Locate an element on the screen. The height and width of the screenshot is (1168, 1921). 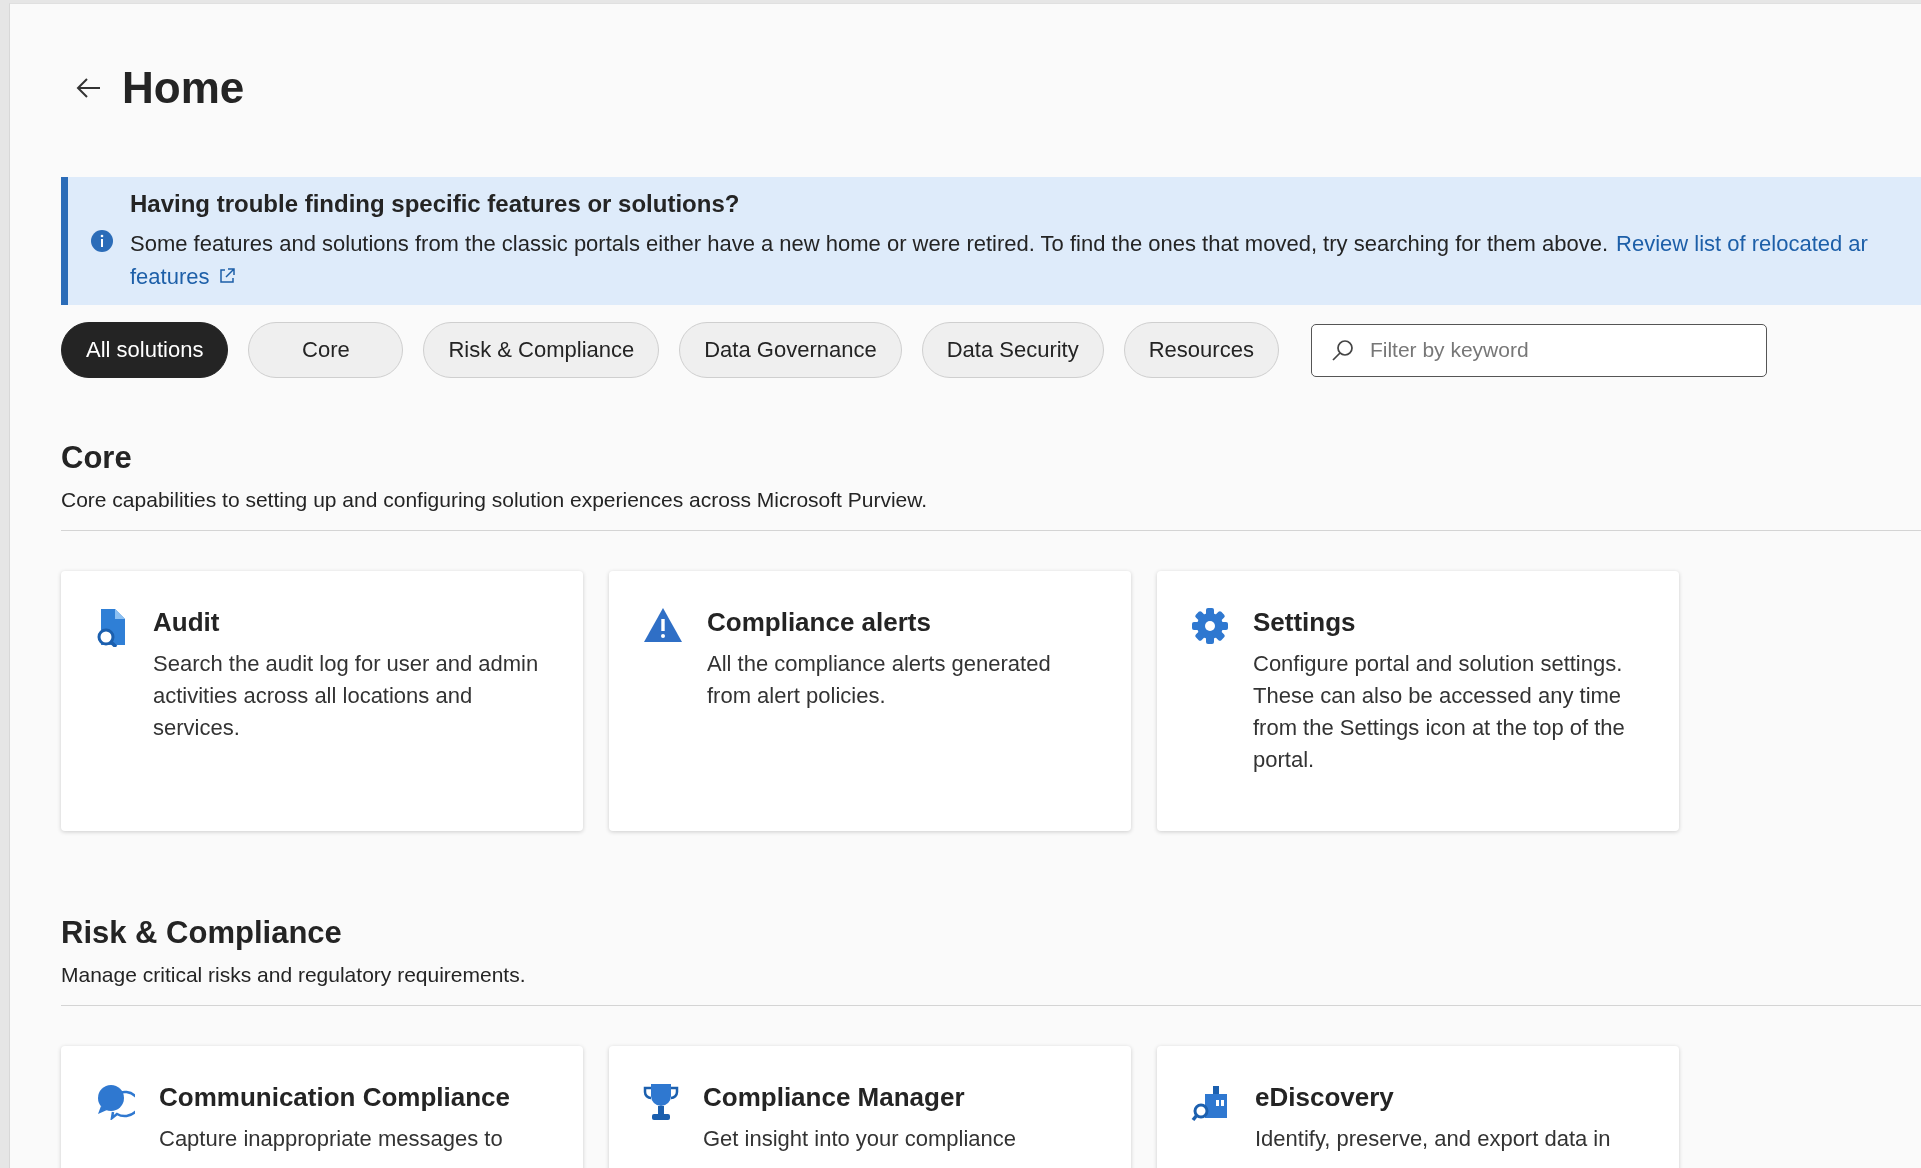
page-title: Home is located at coordinates (183, 88).